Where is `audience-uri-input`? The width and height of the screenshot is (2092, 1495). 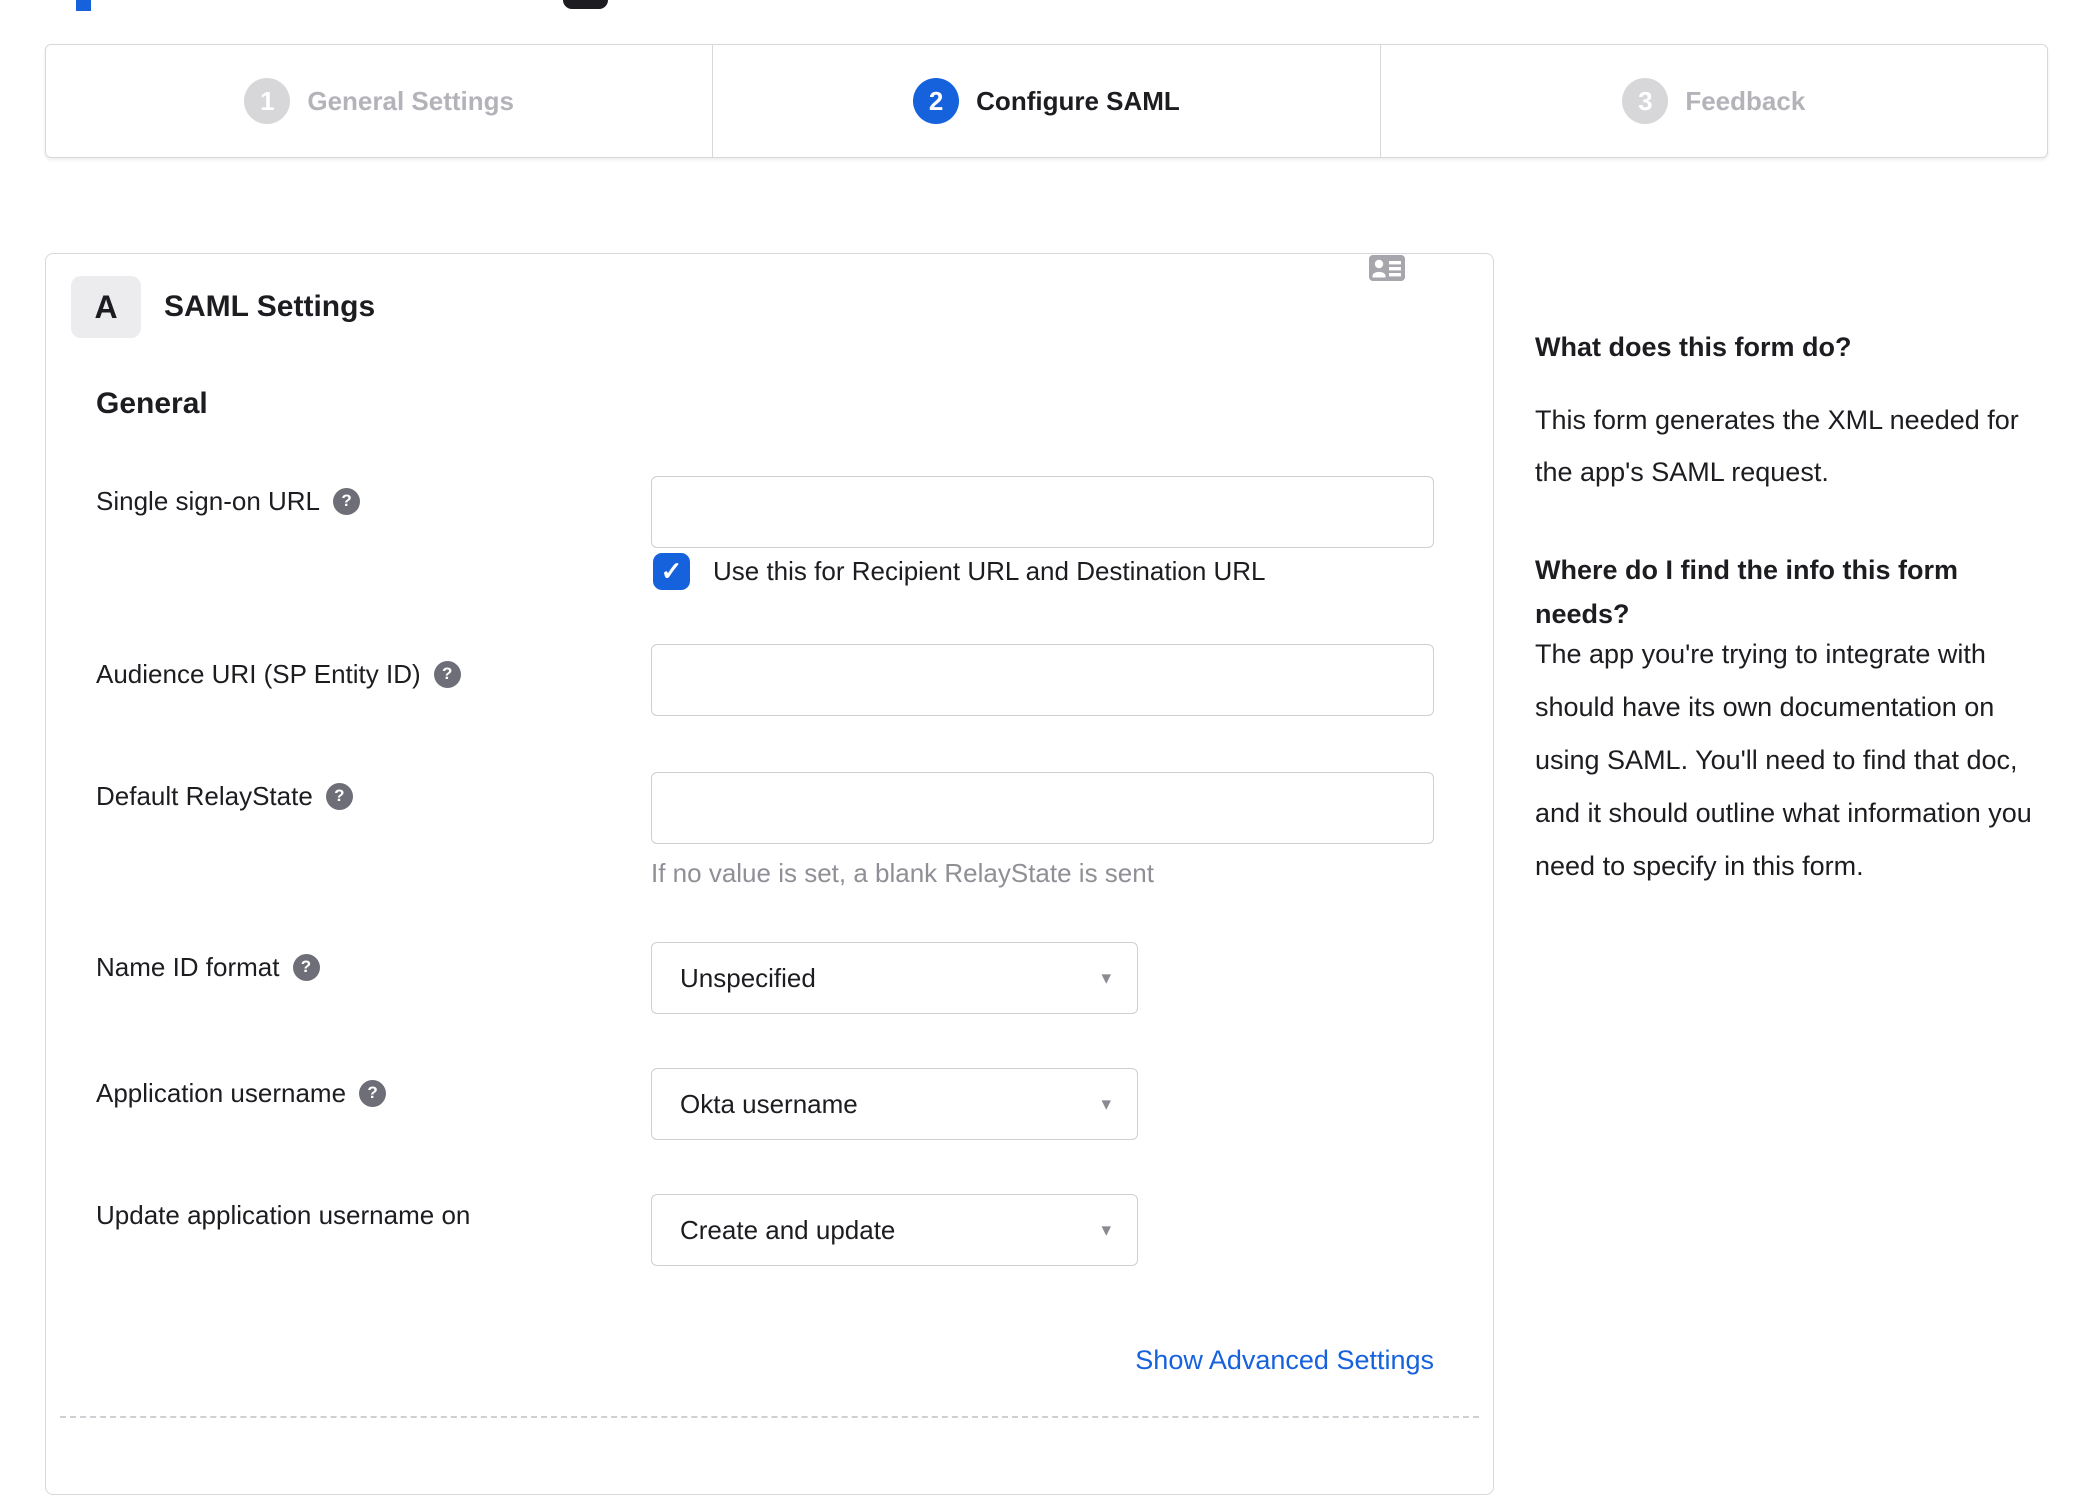 audience-uri-input is located at coordinates (1042, 680).